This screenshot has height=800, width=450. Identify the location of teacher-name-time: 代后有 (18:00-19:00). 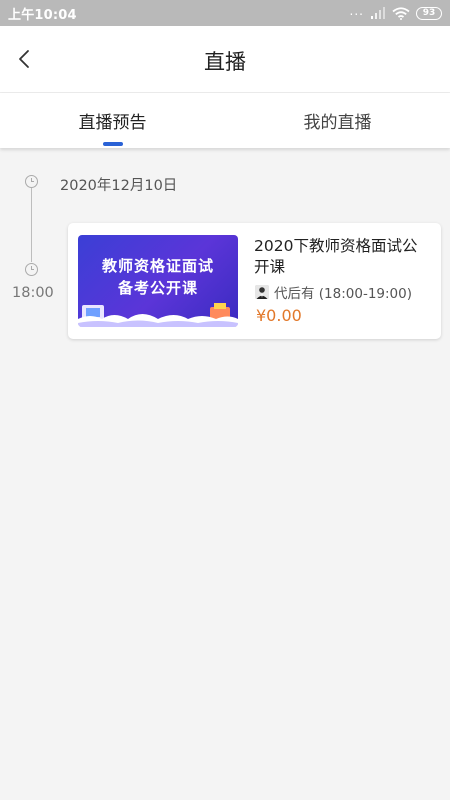
(343, 294).